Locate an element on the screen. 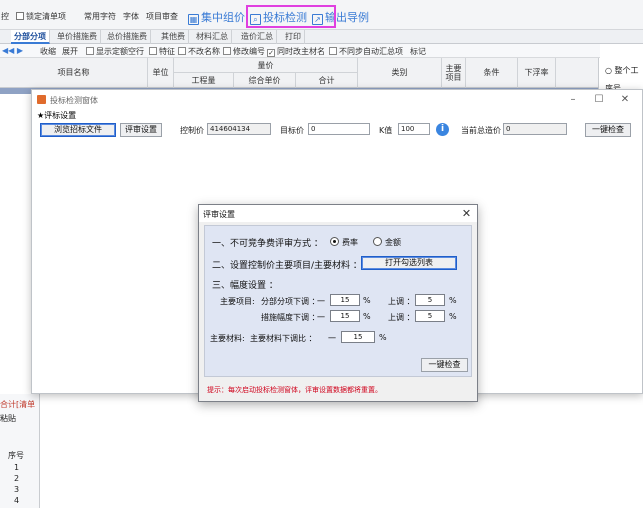 The image size is (643, 508). dialog-one-click-check-button: 一键检查 is located at coordinates (444, 365).